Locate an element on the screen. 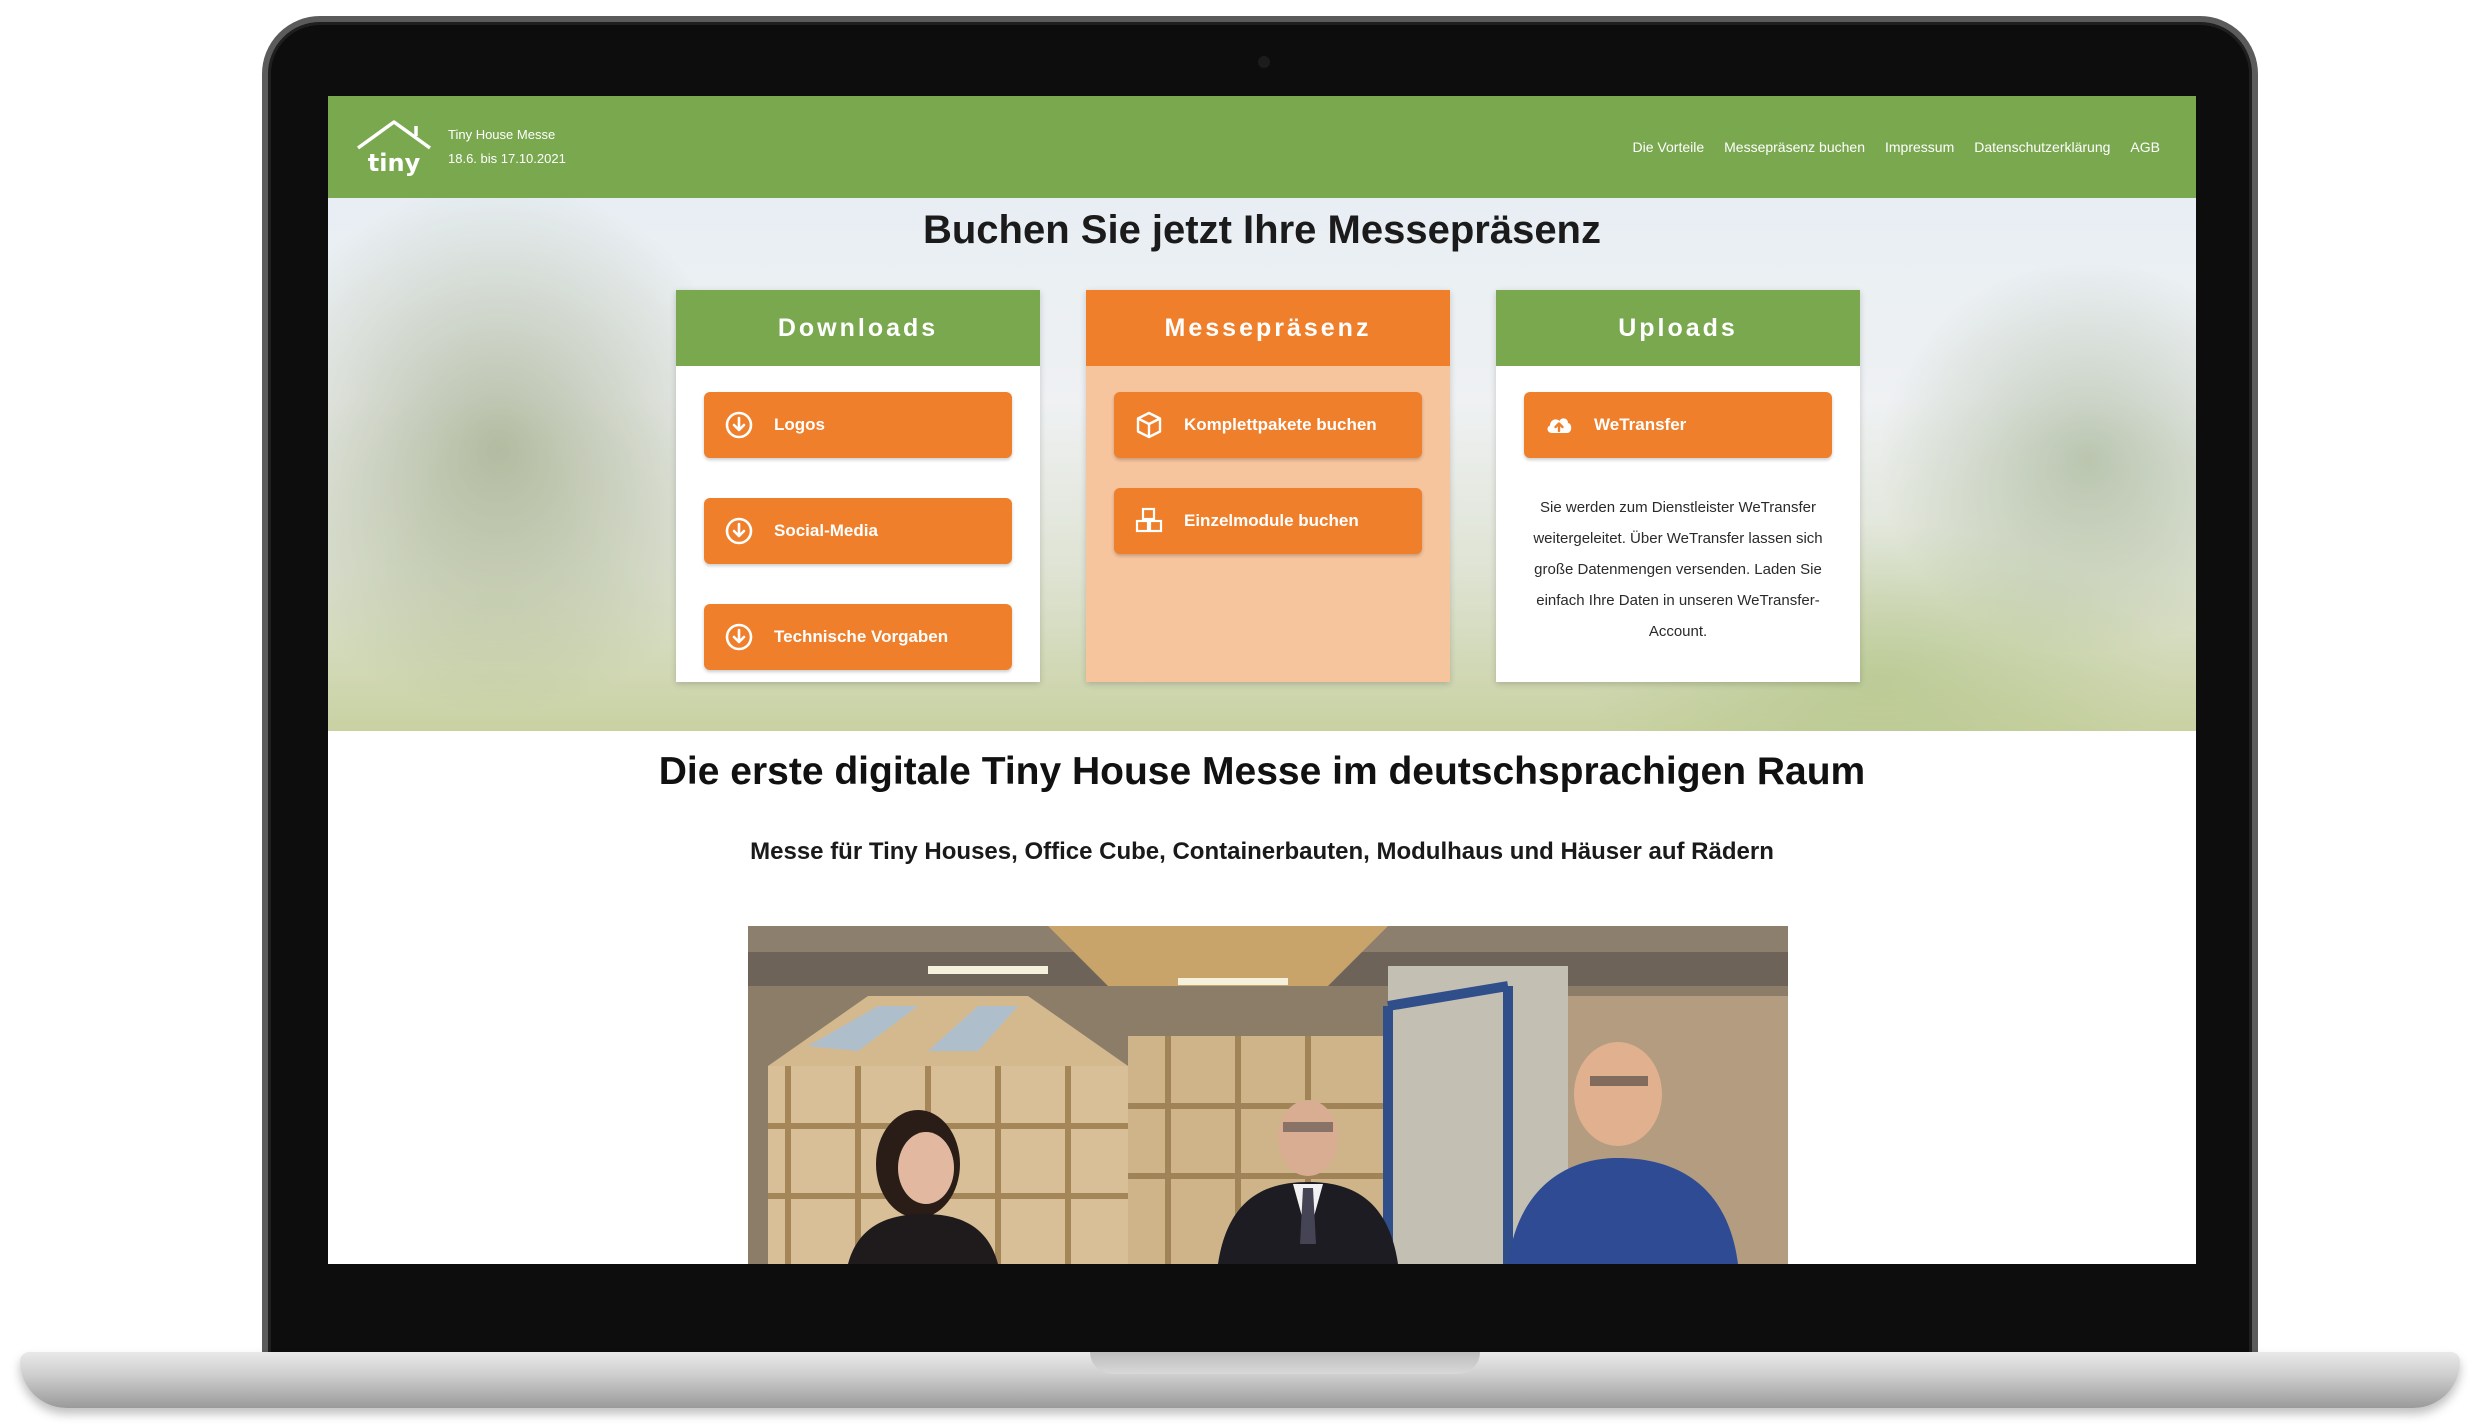  box-icon is located at coordinates (1149, 425).